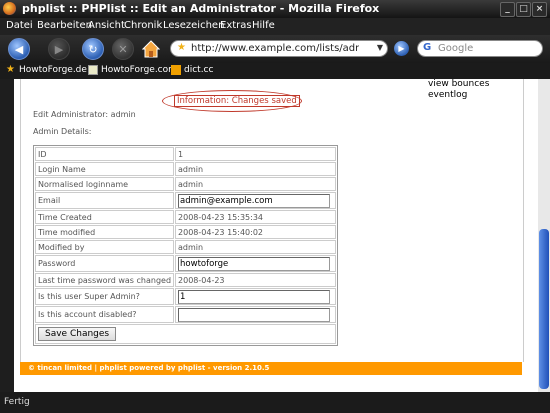 Image resolution: width=550 pixels, height=413 pixels. I want to click on home-icon, so click(151, 49).